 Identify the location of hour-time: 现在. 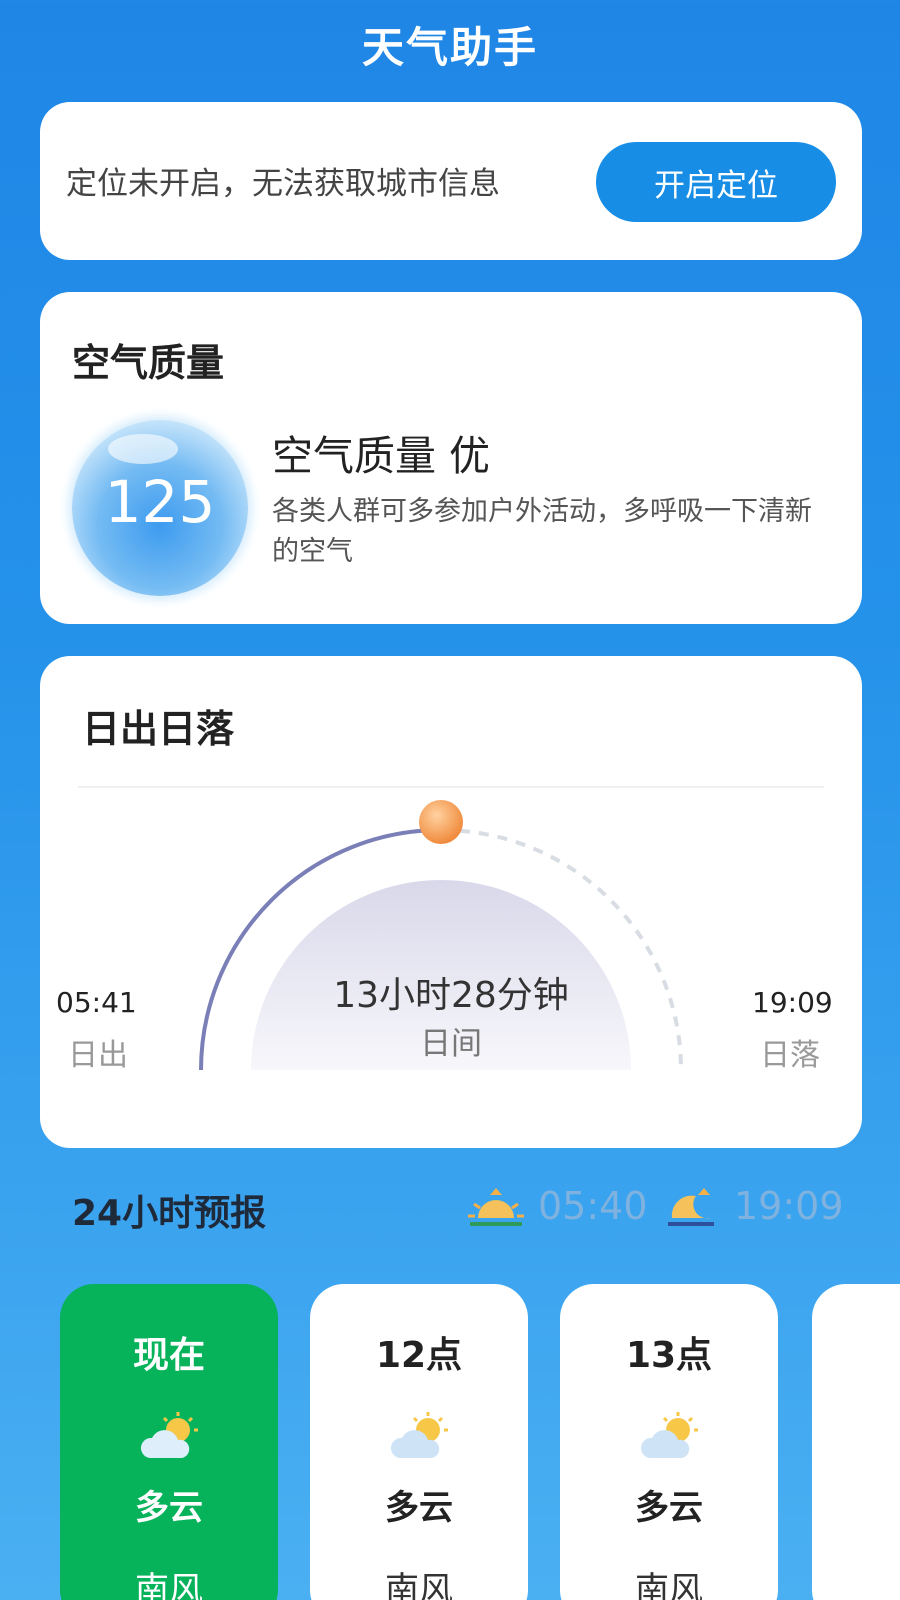
(168, 1355).